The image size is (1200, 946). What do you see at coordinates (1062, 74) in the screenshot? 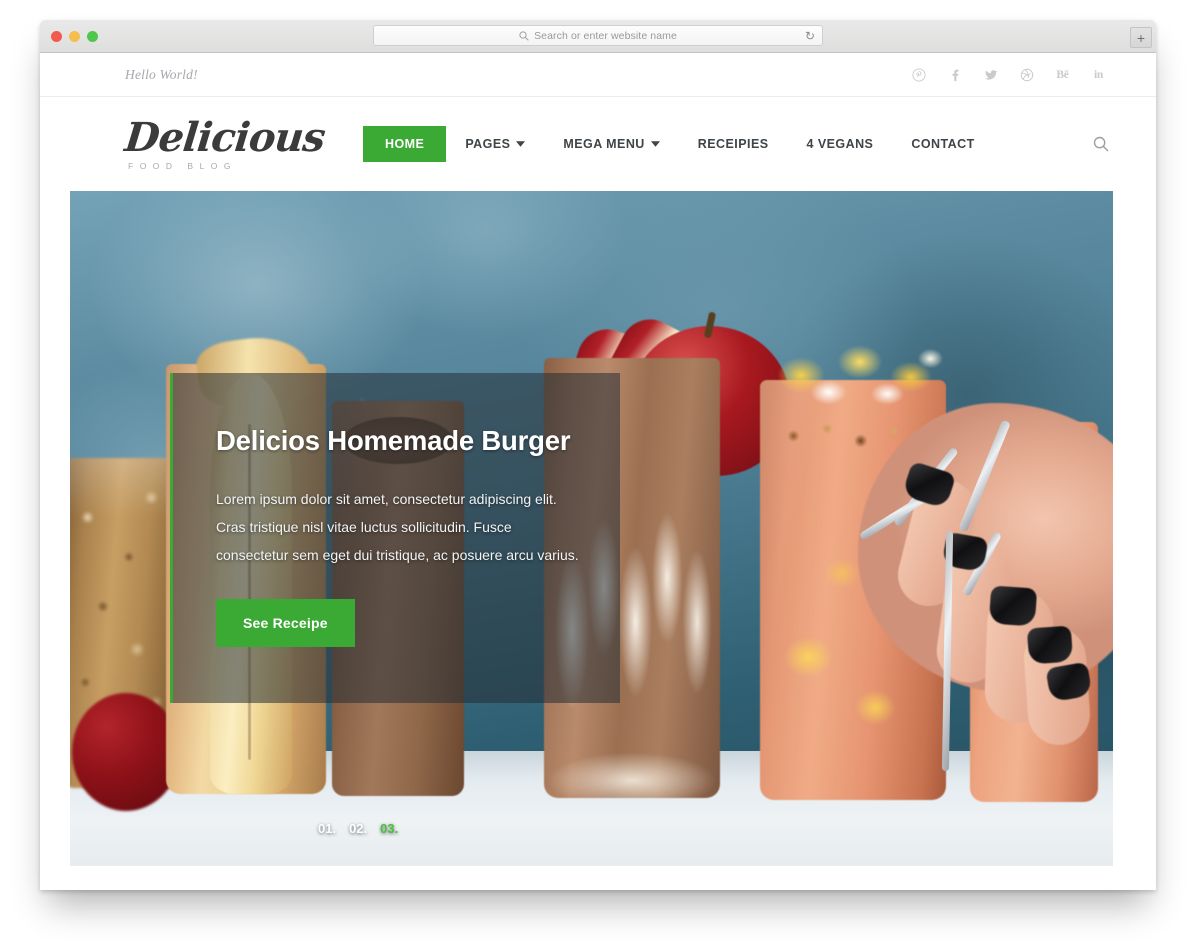
I see `behance-icon: Bē` at bounding box center [1062, 74].